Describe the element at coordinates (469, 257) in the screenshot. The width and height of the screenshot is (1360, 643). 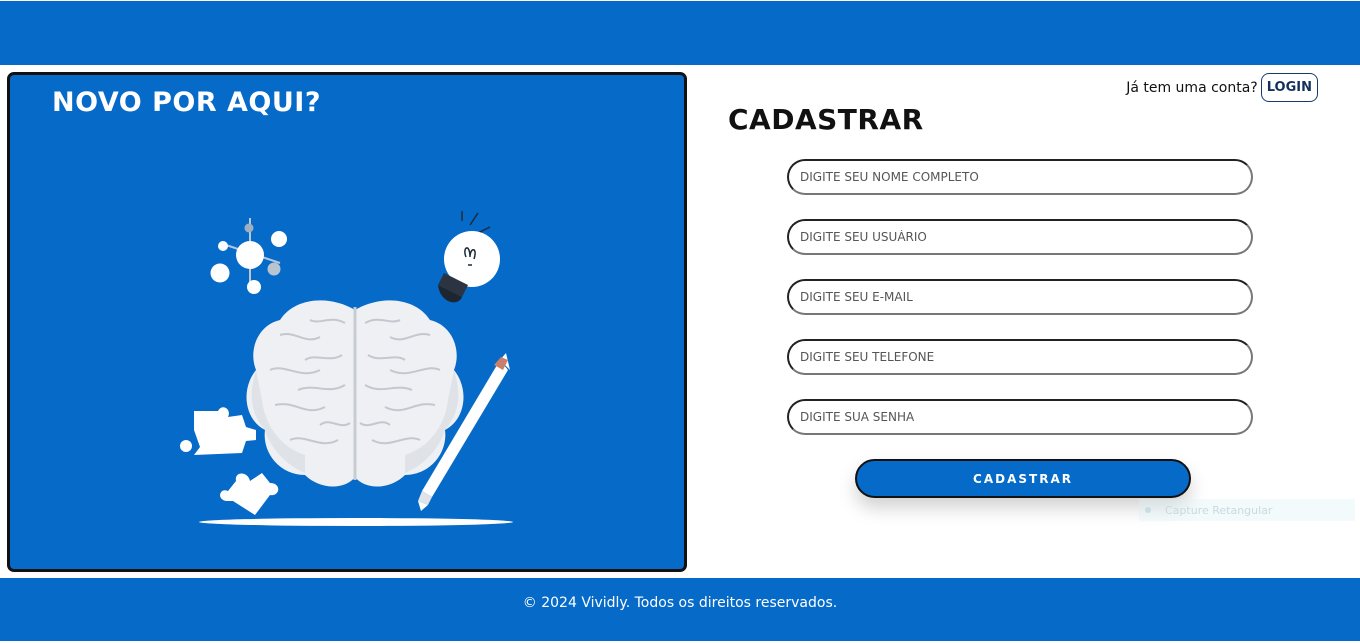
I see `lightbulb-icon` at that location.